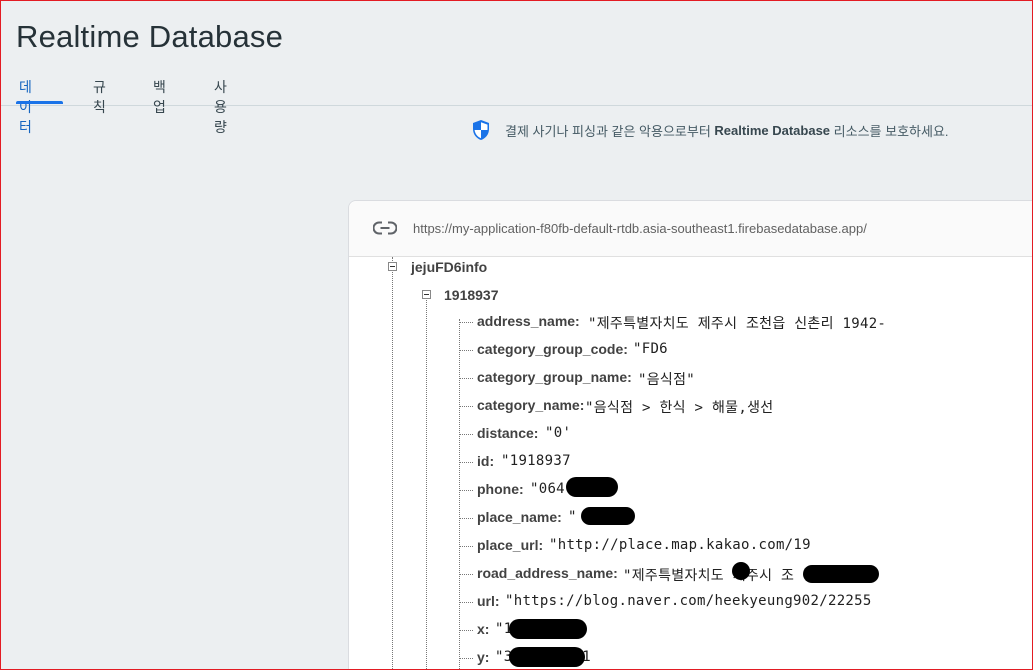 This screenshot has height=670, width=1033. What do you see at coordinates (690, 574) in the screenshot?
I see `field-row: road_address_name: "제주특별자치도 제주시 조 길 40-` at bounding box center [690, 574].